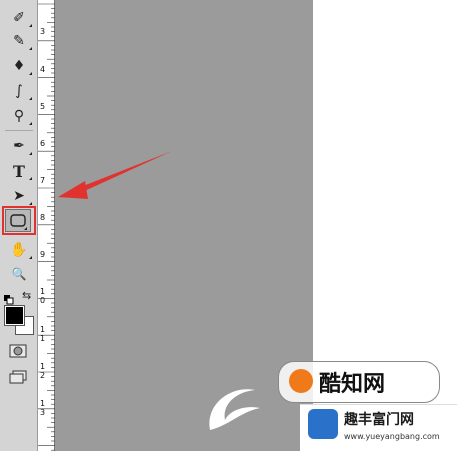 The image size is (457, 452). What do you see at coordinates (352, 384) in the screenshot?
I see `brand-text: 酷知网` at bounding box center [352, 384].